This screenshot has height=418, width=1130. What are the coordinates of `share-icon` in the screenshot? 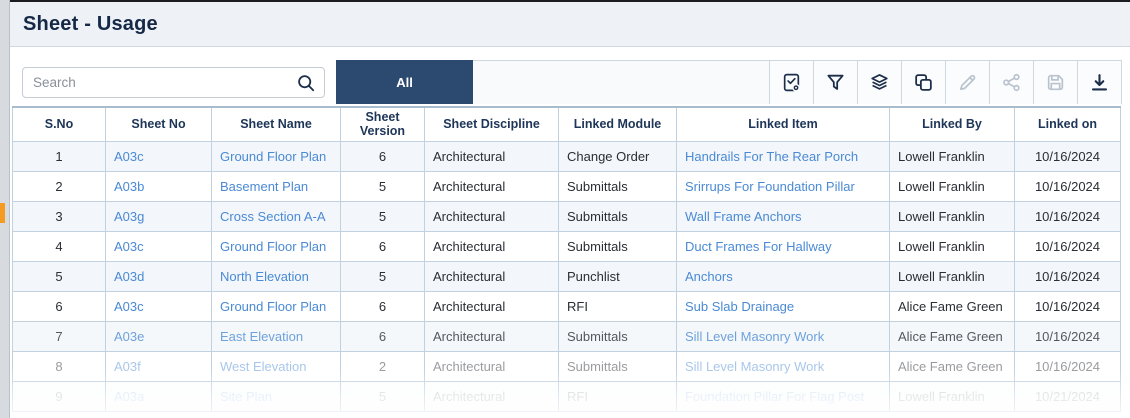 It's located at (1011, 82).